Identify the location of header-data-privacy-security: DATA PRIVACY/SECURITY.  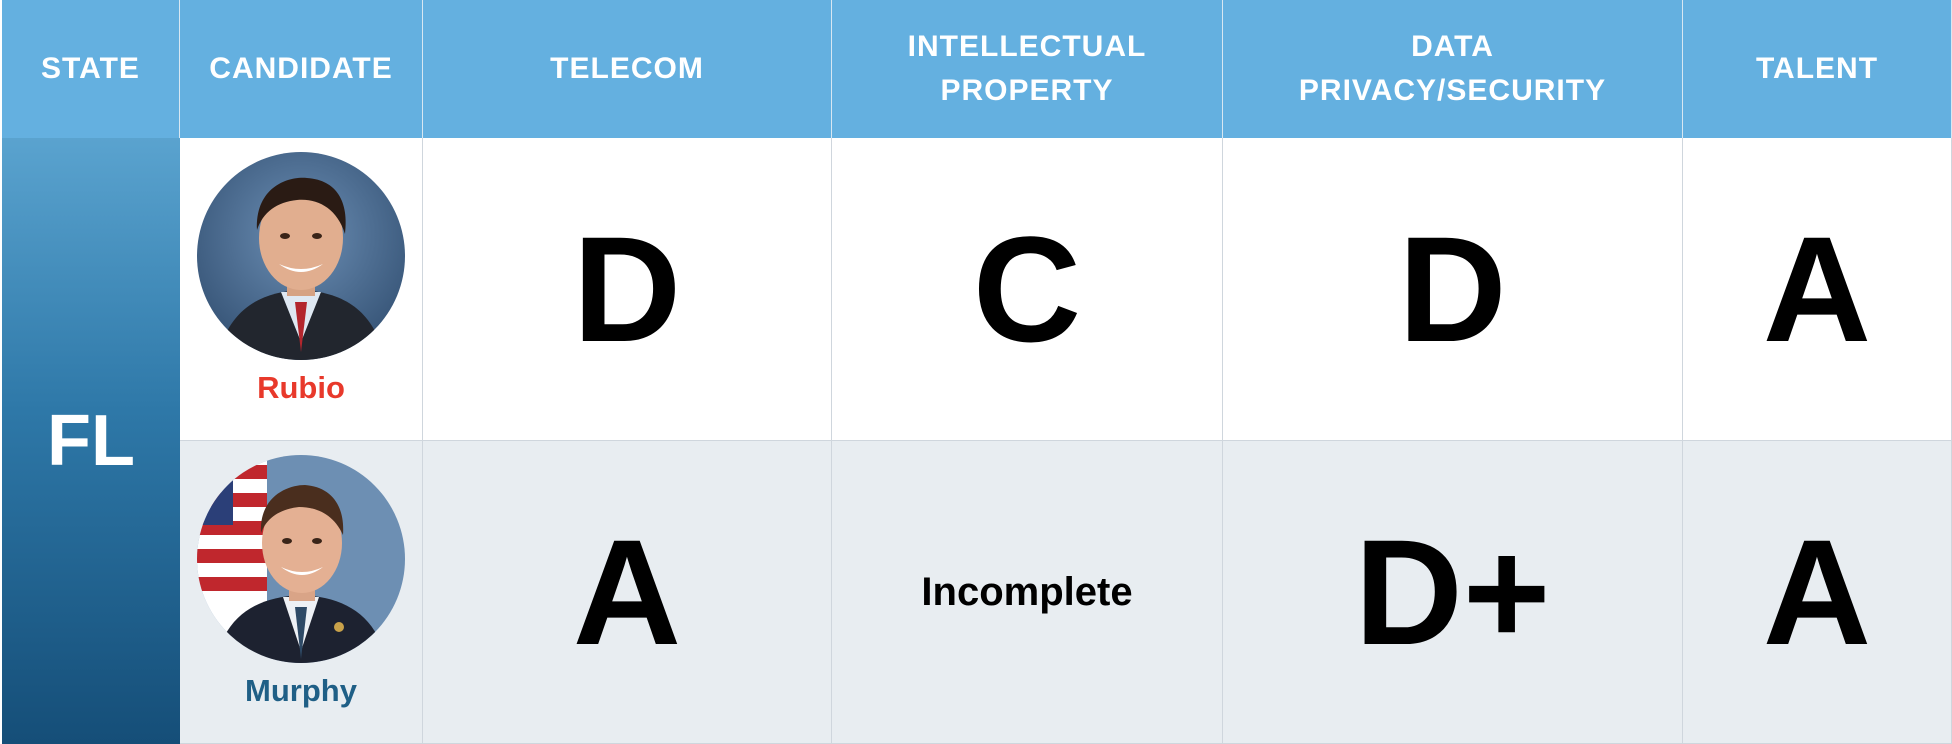
(1453, 69).